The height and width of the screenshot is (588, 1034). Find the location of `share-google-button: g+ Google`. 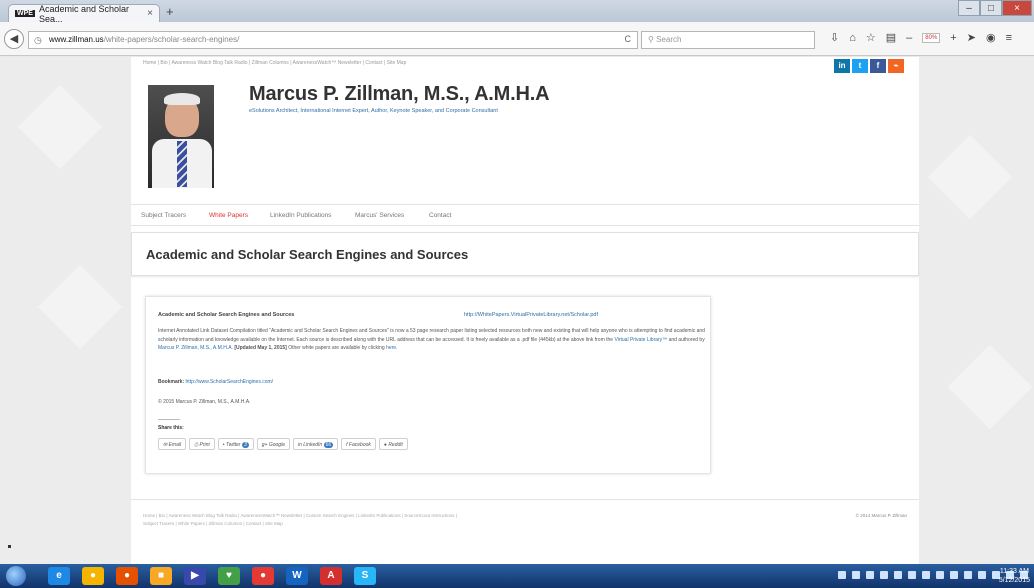

share-google-button: g+ Google is located at coordinates (273, 444).